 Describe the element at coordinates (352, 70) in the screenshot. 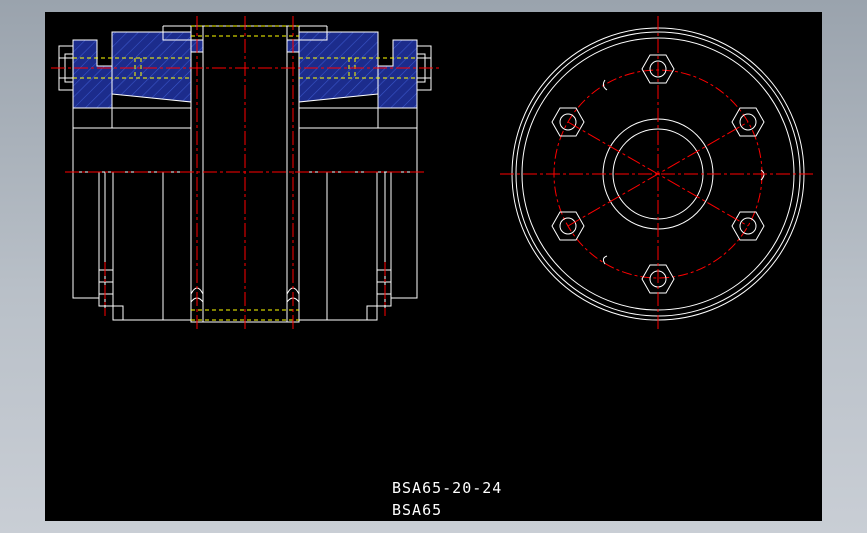

I see `hatched-section-right` at that location.